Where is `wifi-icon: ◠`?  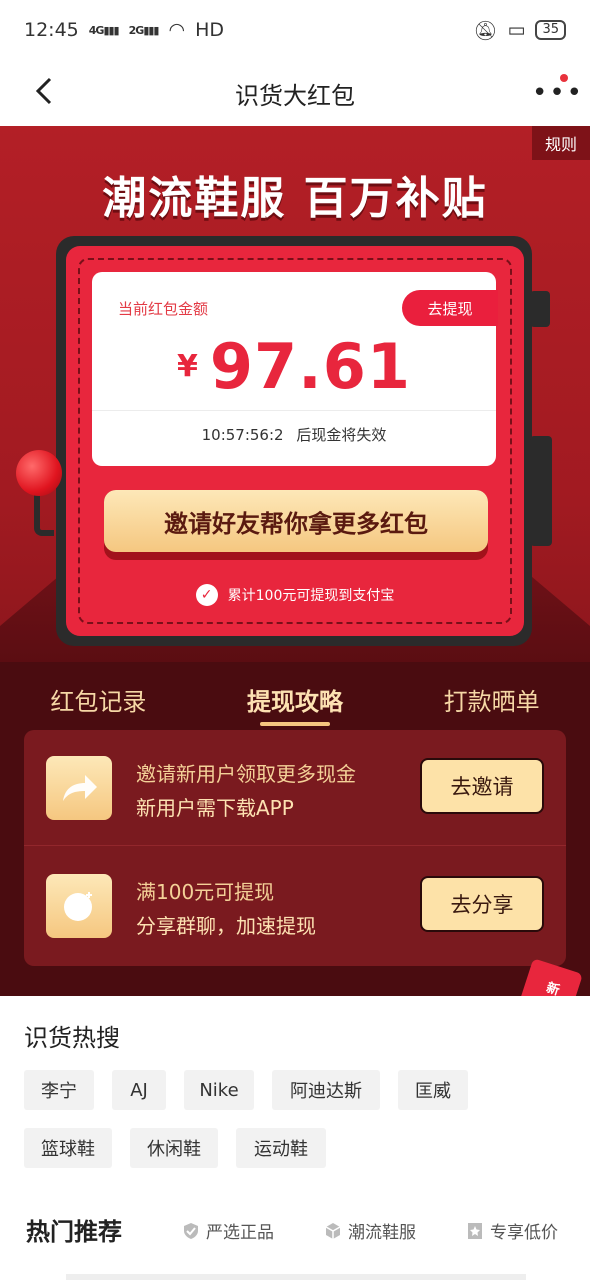 wifi-icon: ◠ is located at coordinates (177, 30).